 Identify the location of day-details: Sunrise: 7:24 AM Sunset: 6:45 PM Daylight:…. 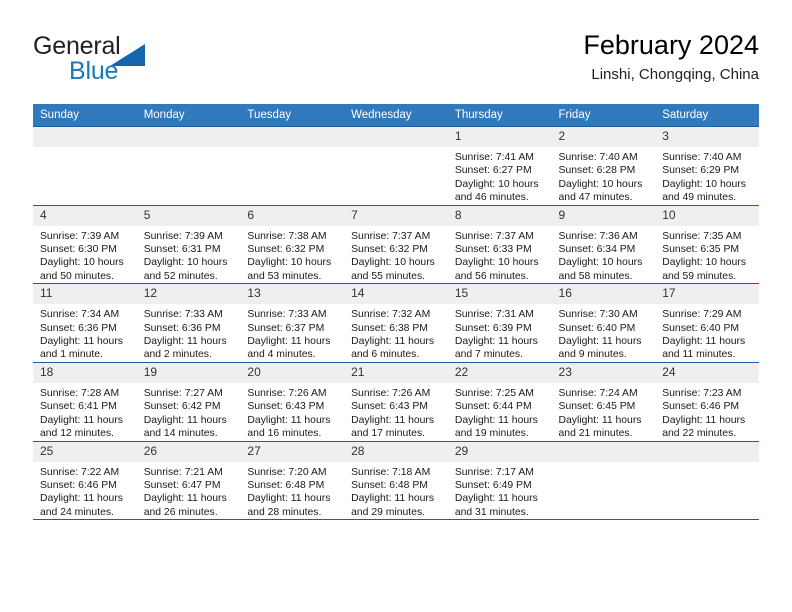
(604, 412).